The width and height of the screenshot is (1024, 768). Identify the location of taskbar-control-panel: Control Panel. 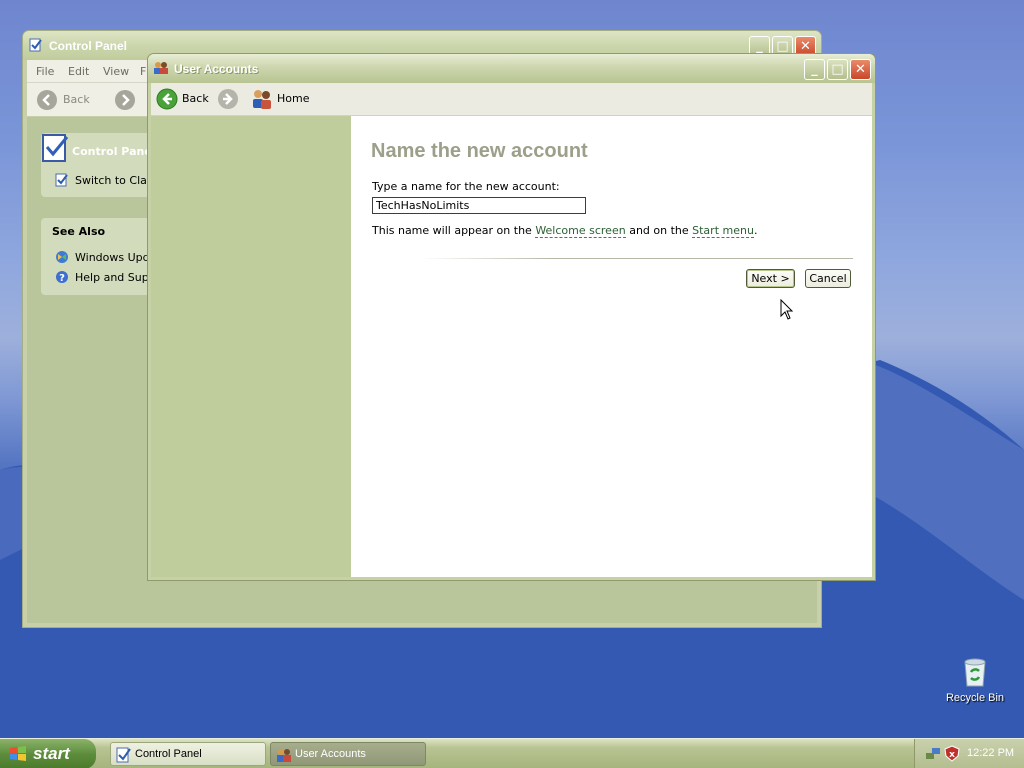
(188, 754).